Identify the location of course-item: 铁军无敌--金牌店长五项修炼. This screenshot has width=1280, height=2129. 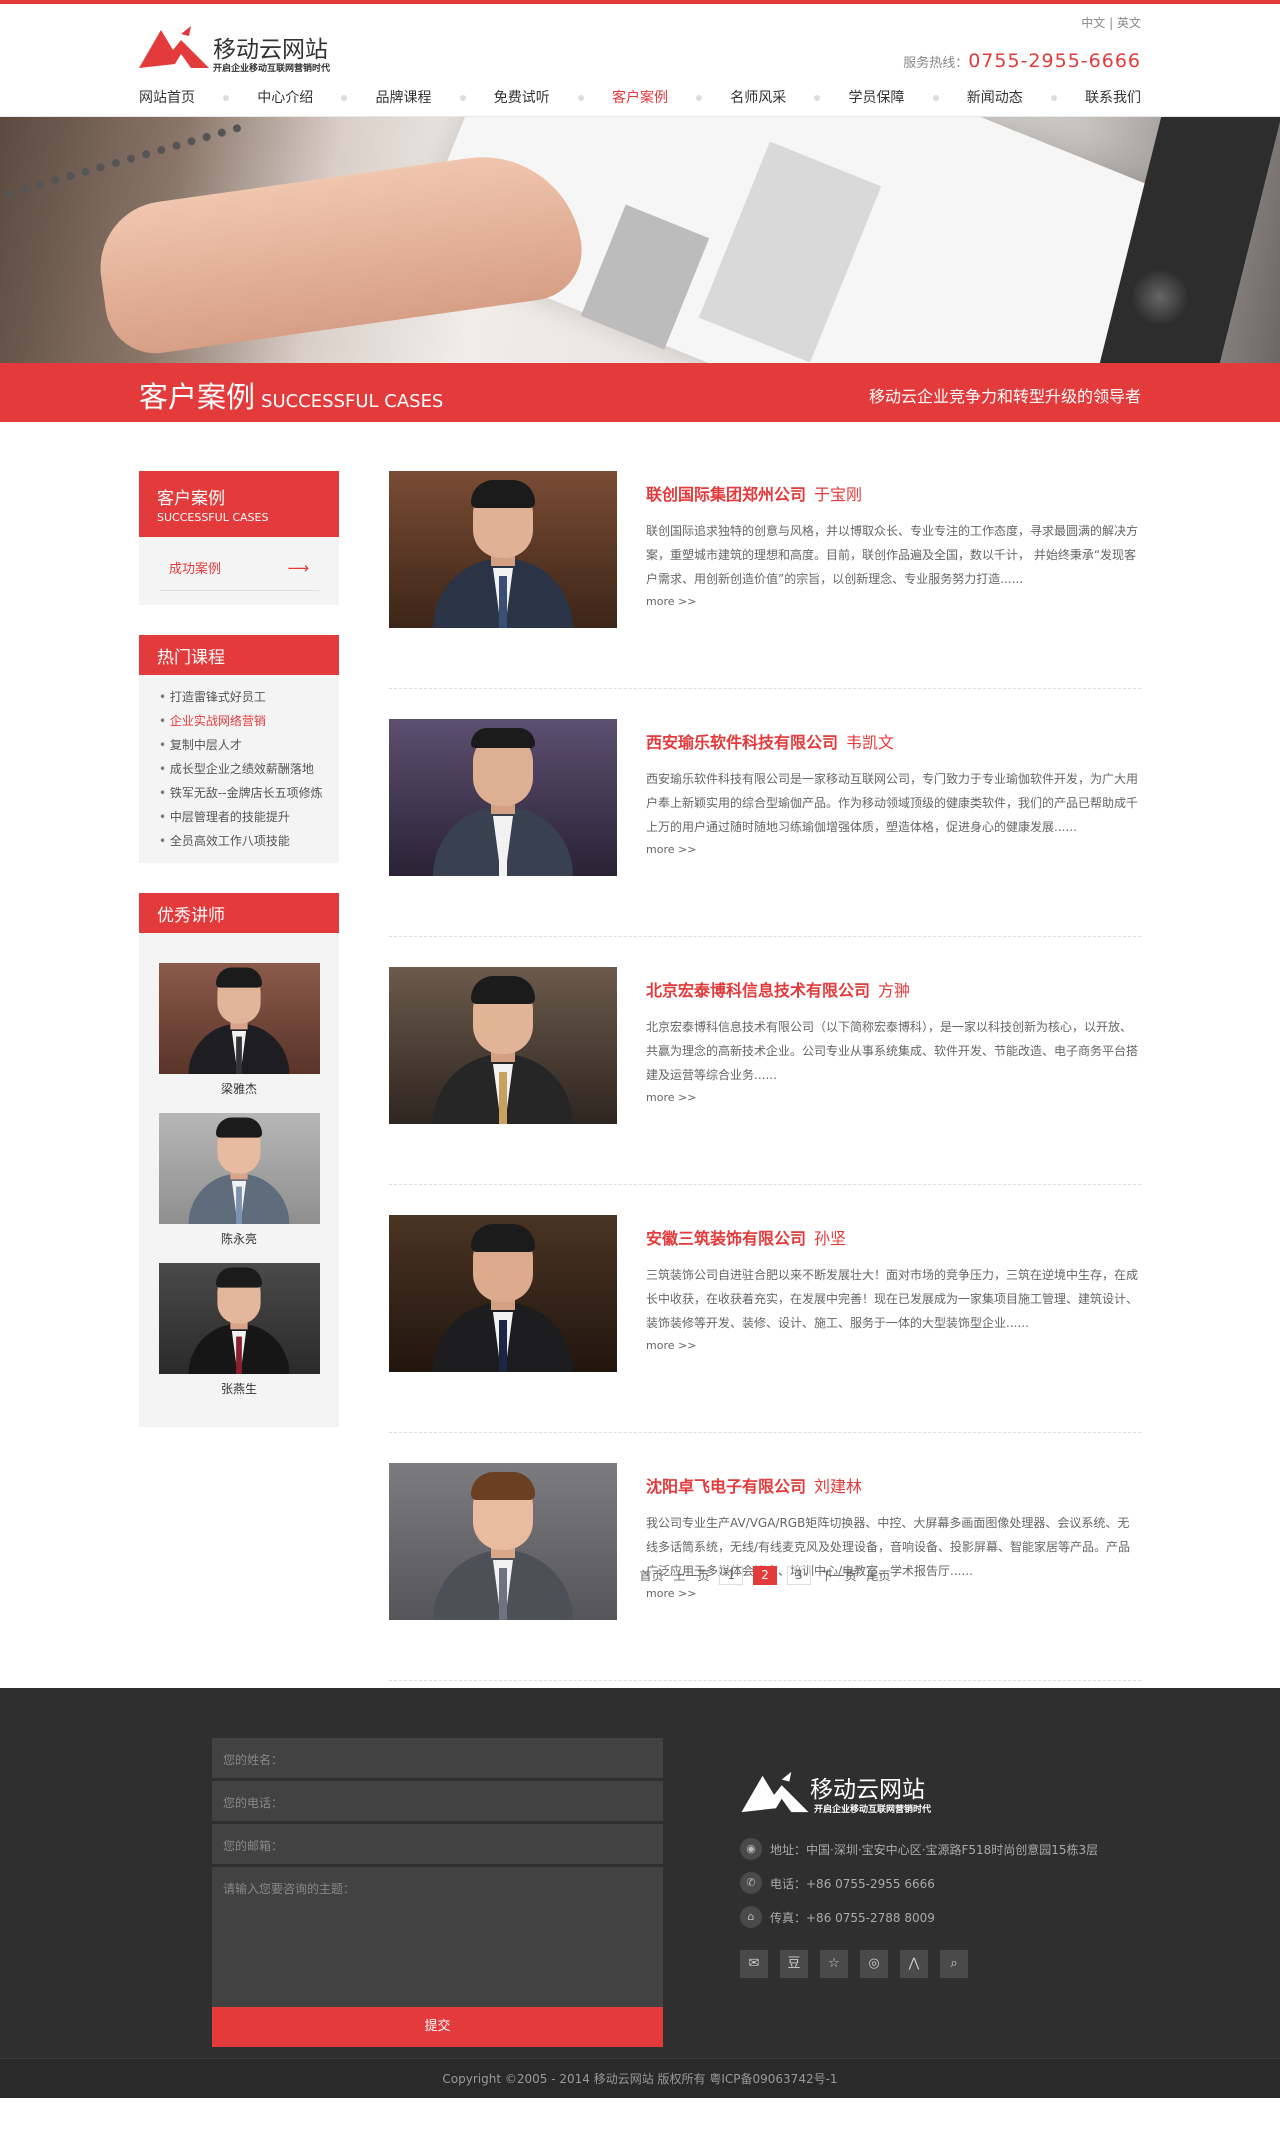
(249, 793).